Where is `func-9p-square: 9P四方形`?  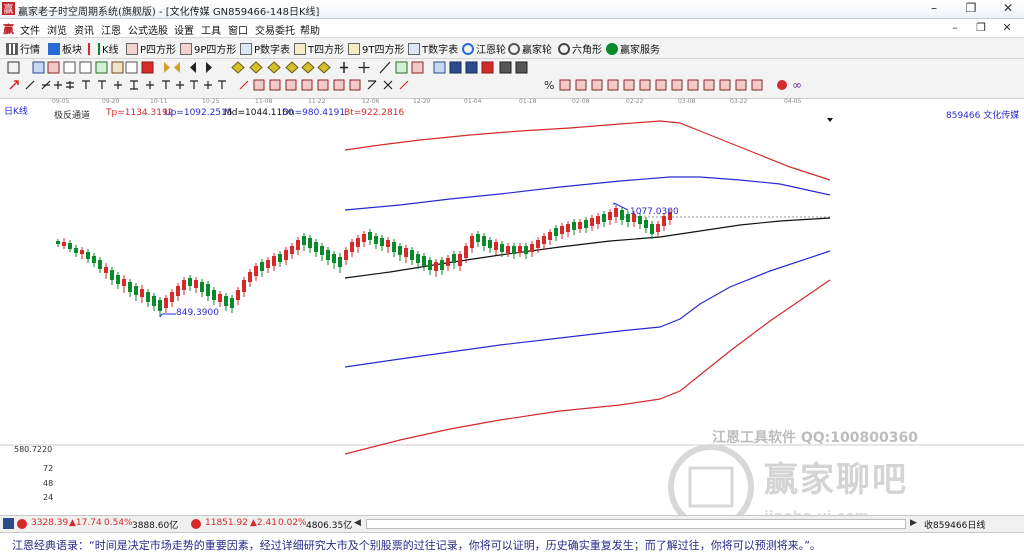 func-9p-square: 9P四方形 is located at coordinates (208, 48).